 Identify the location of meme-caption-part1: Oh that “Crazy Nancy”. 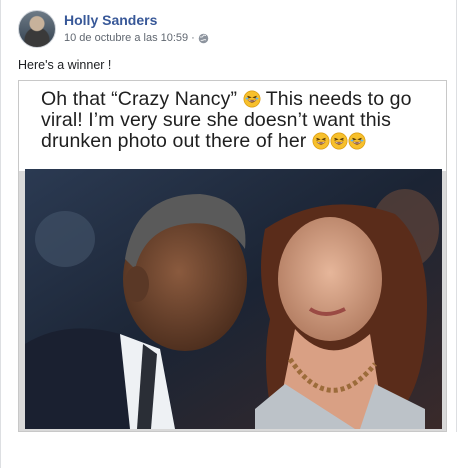
(139, 99).